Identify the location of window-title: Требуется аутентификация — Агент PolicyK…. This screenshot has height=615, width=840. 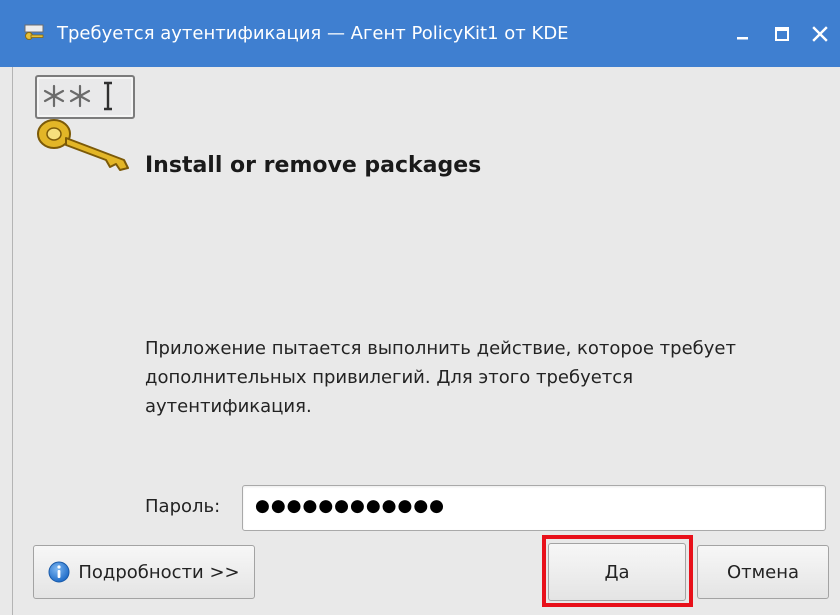
(313, 33).